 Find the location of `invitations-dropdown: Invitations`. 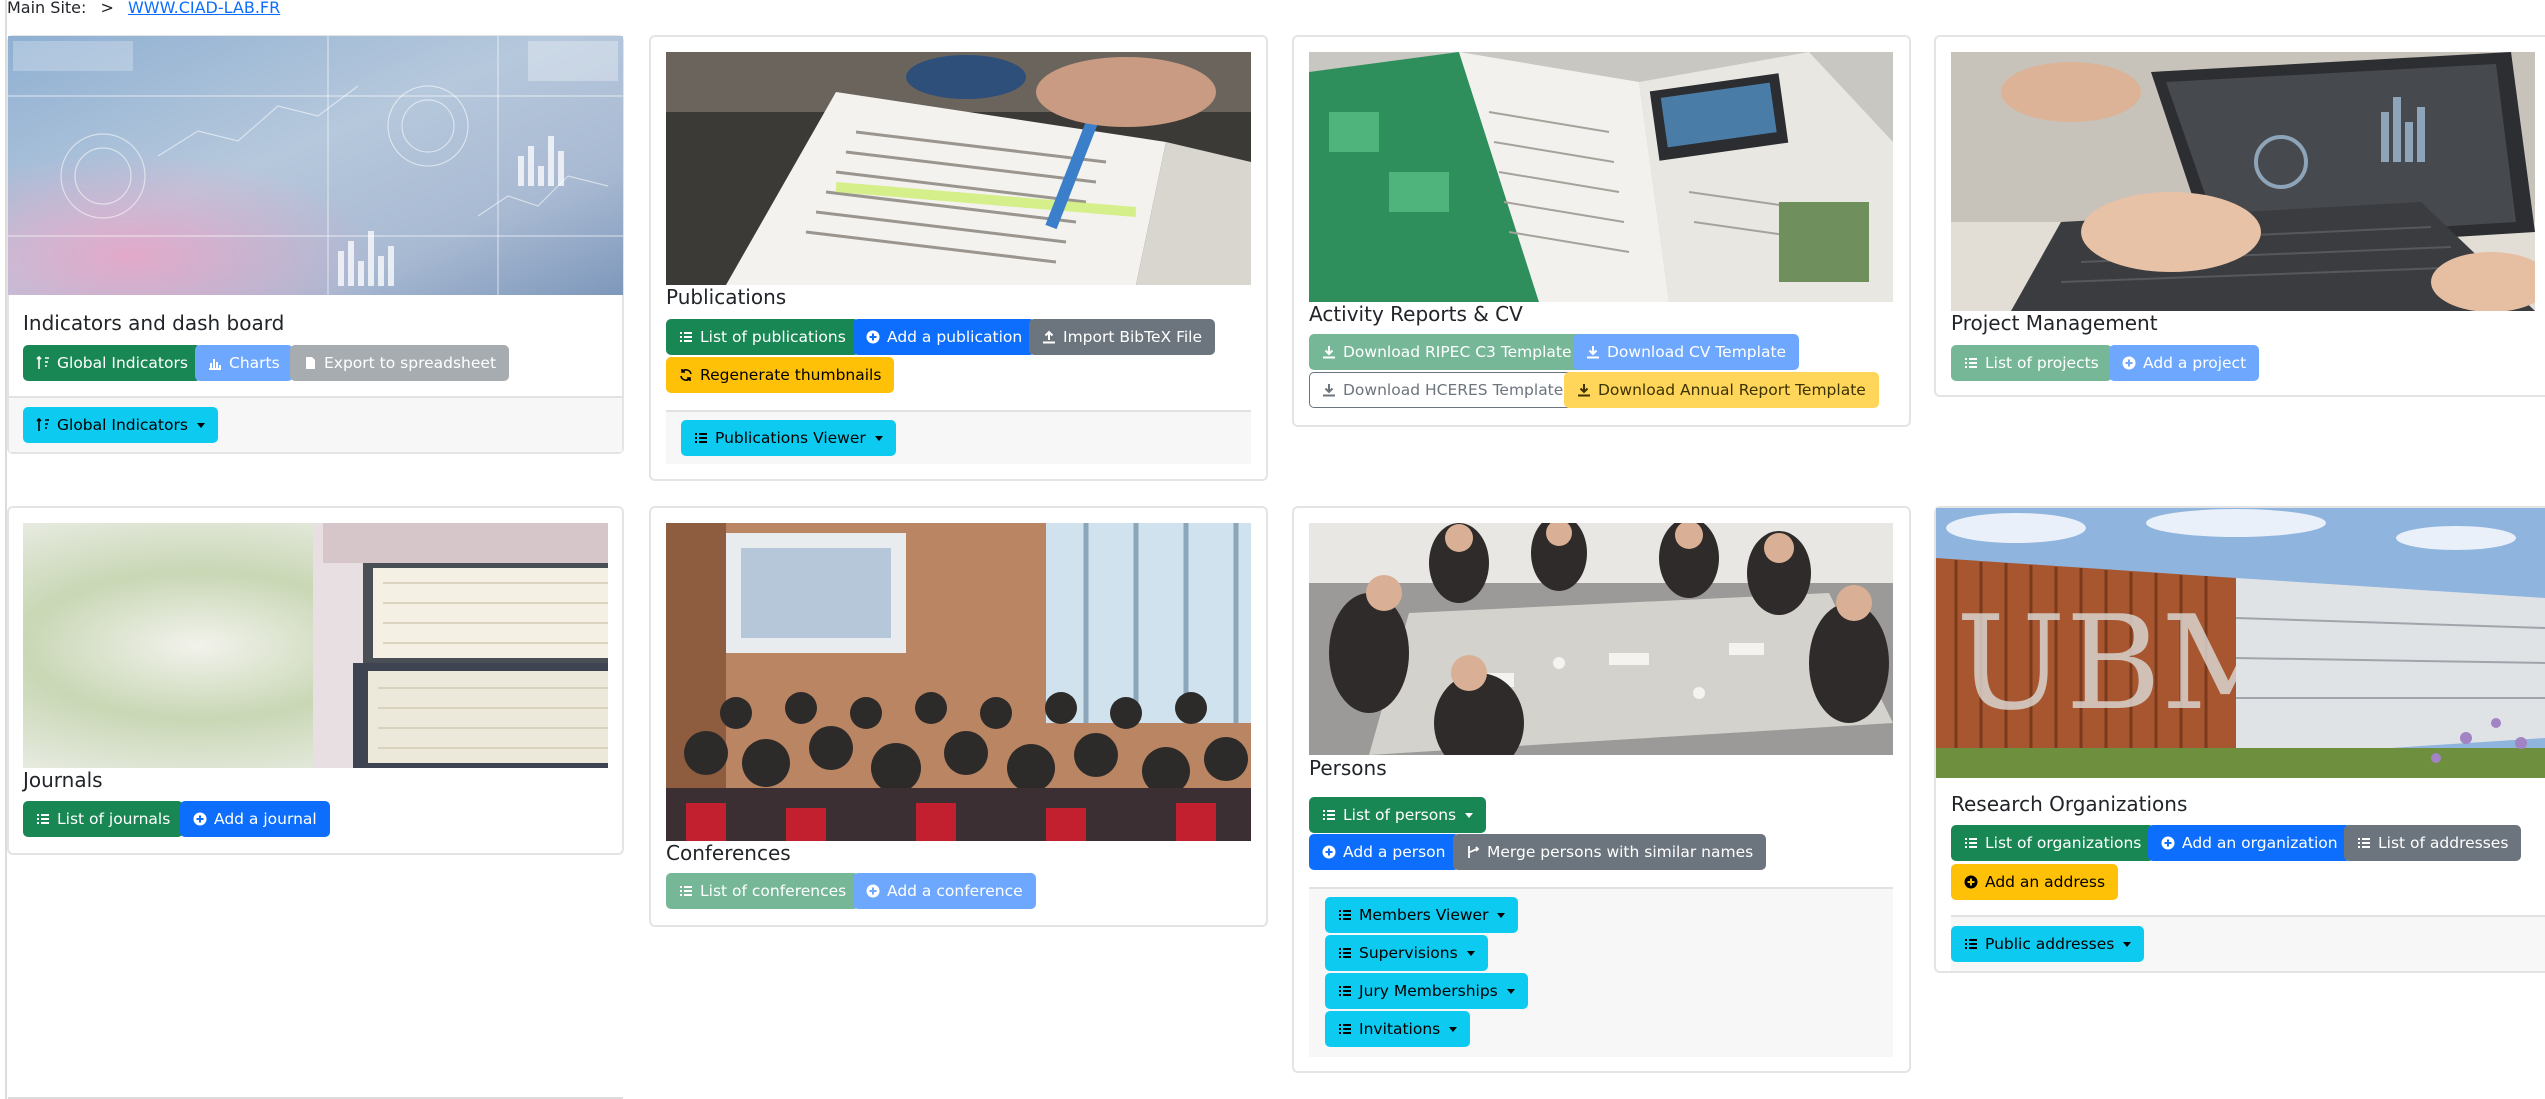

invitations-dropdown: Invitations is located at coordinates (1398, 1029).